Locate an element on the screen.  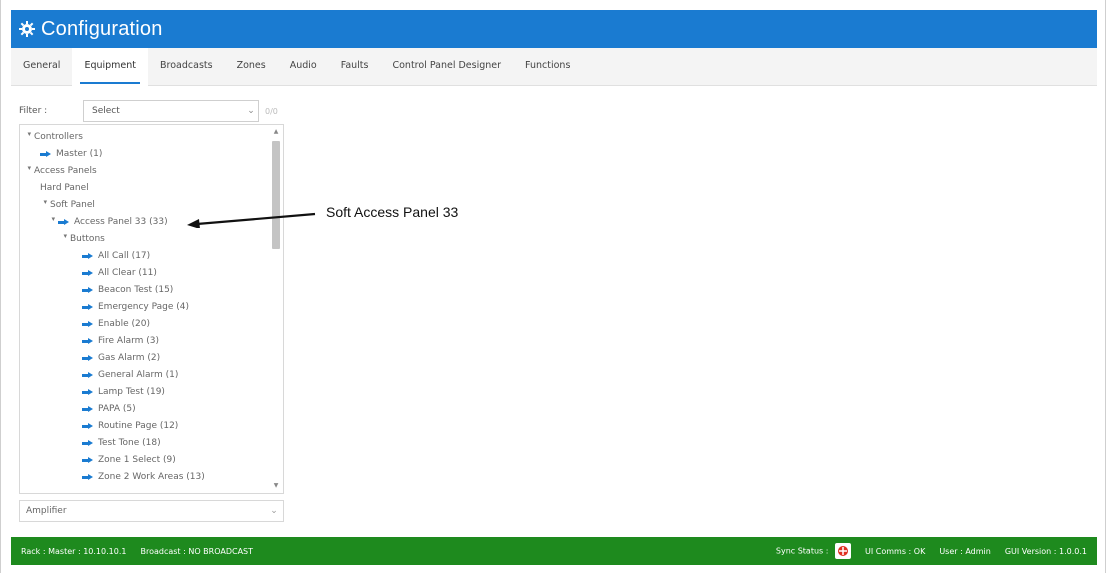
status-sync: Sync Status : is located at coordinates (813, 551).